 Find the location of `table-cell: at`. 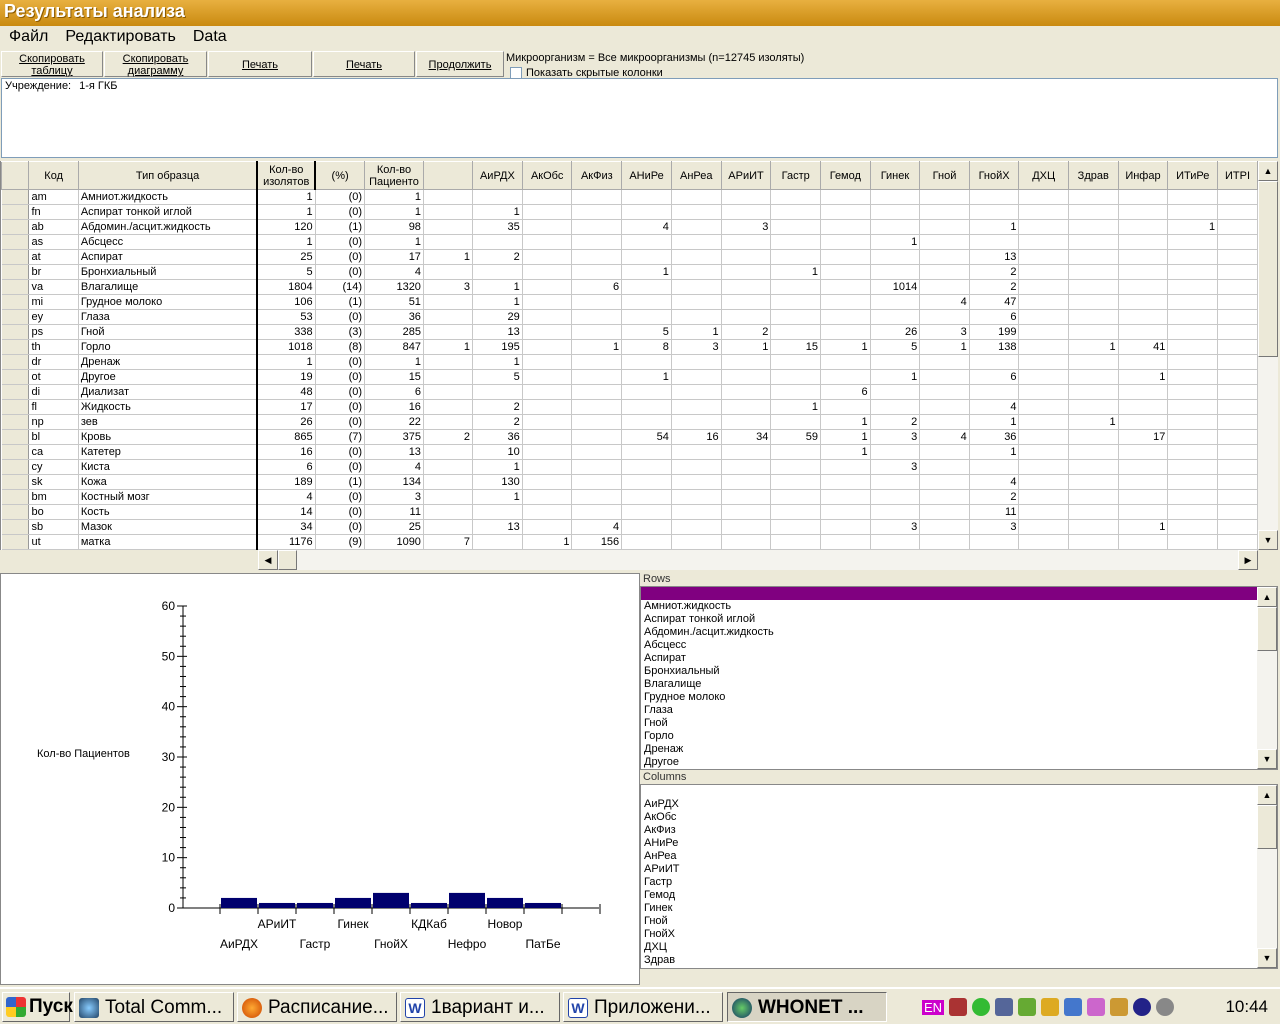

table-cell: at is located at coordinates (53, 257).